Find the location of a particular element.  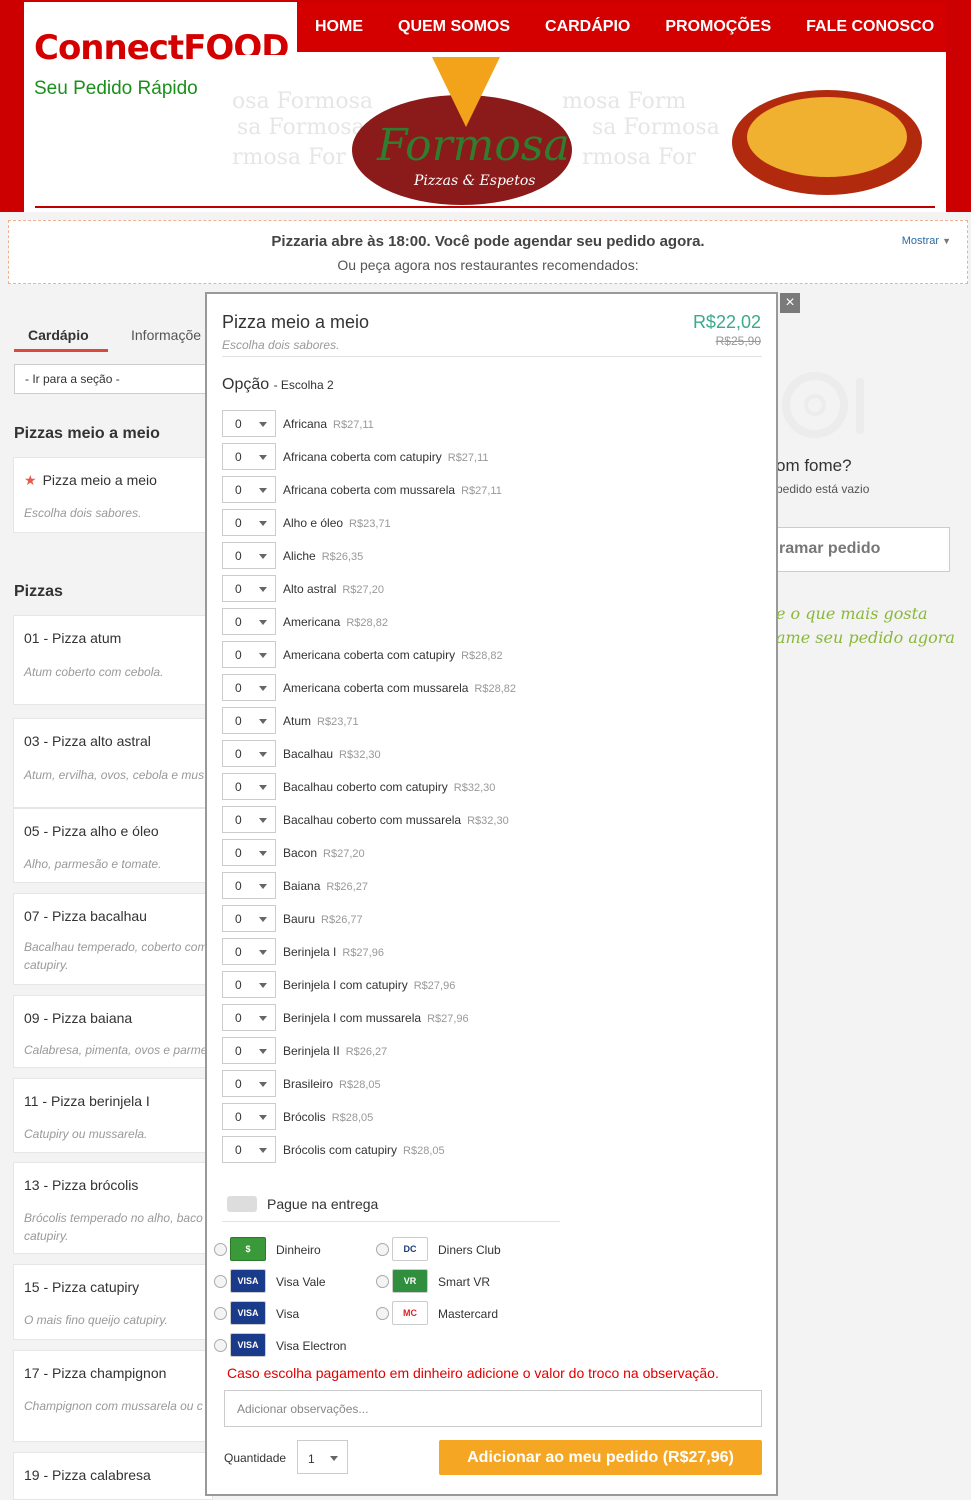

menu-item-card: ★ Pizza meio a meio Escolha dois sabores. is located at coordinates (113, 495).